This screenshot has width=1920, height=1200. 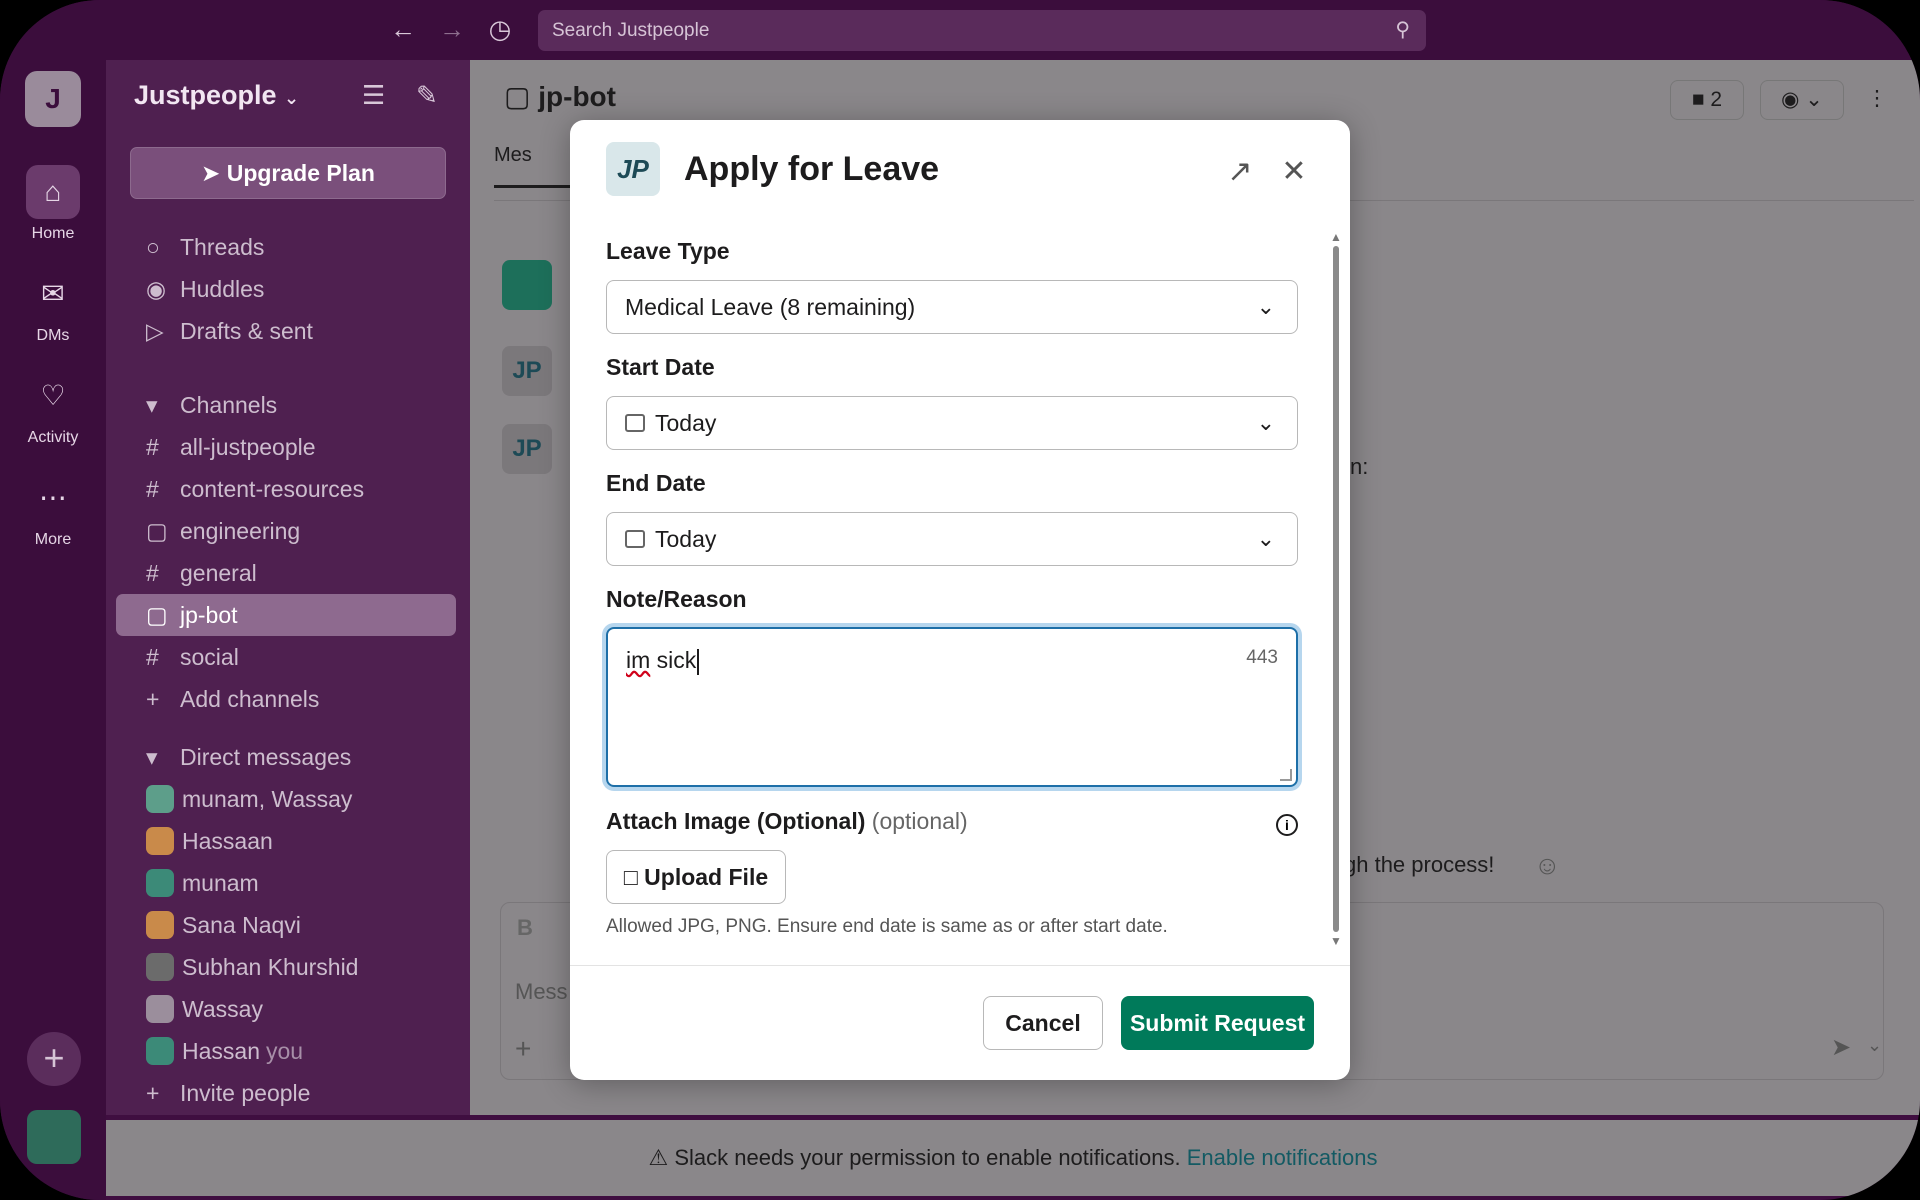 I want to click on note-reason-label: Note/Reason, so click(x=676, y=599).